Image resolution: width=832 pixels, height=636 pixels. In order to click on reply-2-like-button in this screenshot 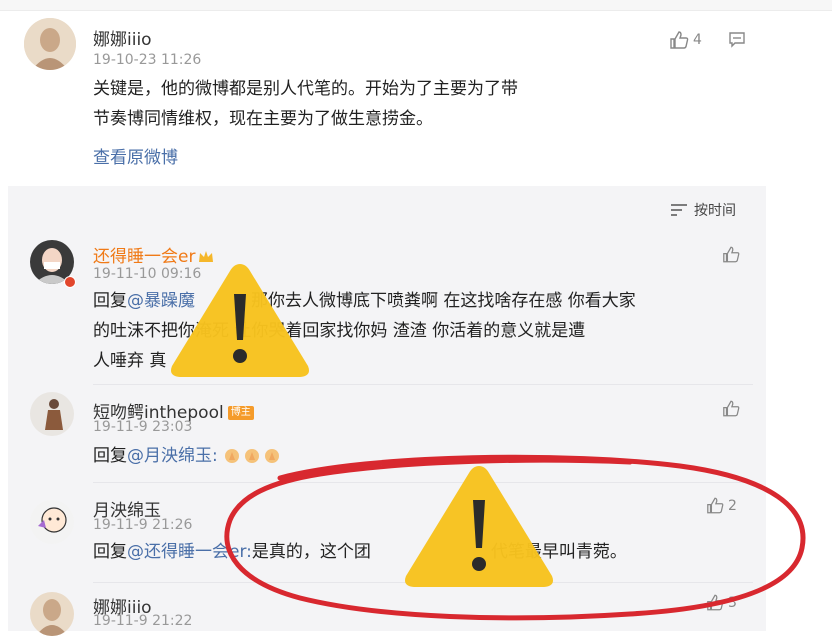, I will do `click(731, 408)`.